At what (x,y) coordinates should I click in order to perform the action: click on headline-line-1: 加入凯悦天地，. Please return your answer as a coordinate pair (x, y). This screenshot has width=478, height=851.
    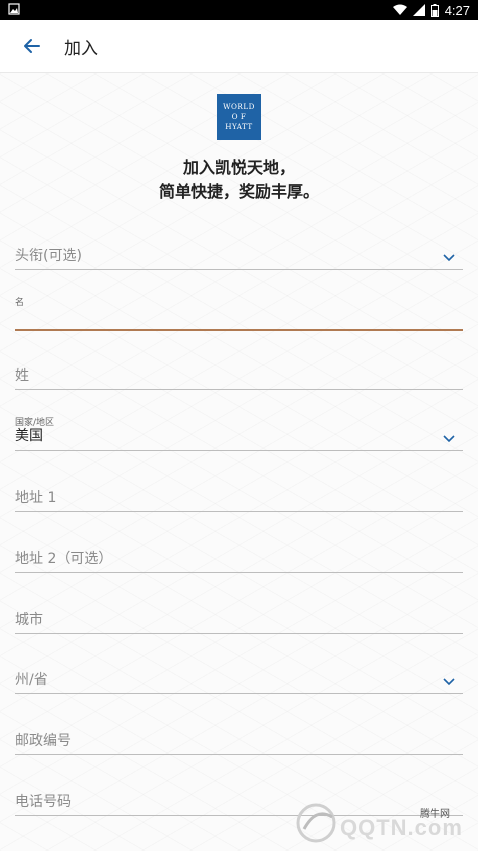
    Looking at the image, I should click on (238, 167).